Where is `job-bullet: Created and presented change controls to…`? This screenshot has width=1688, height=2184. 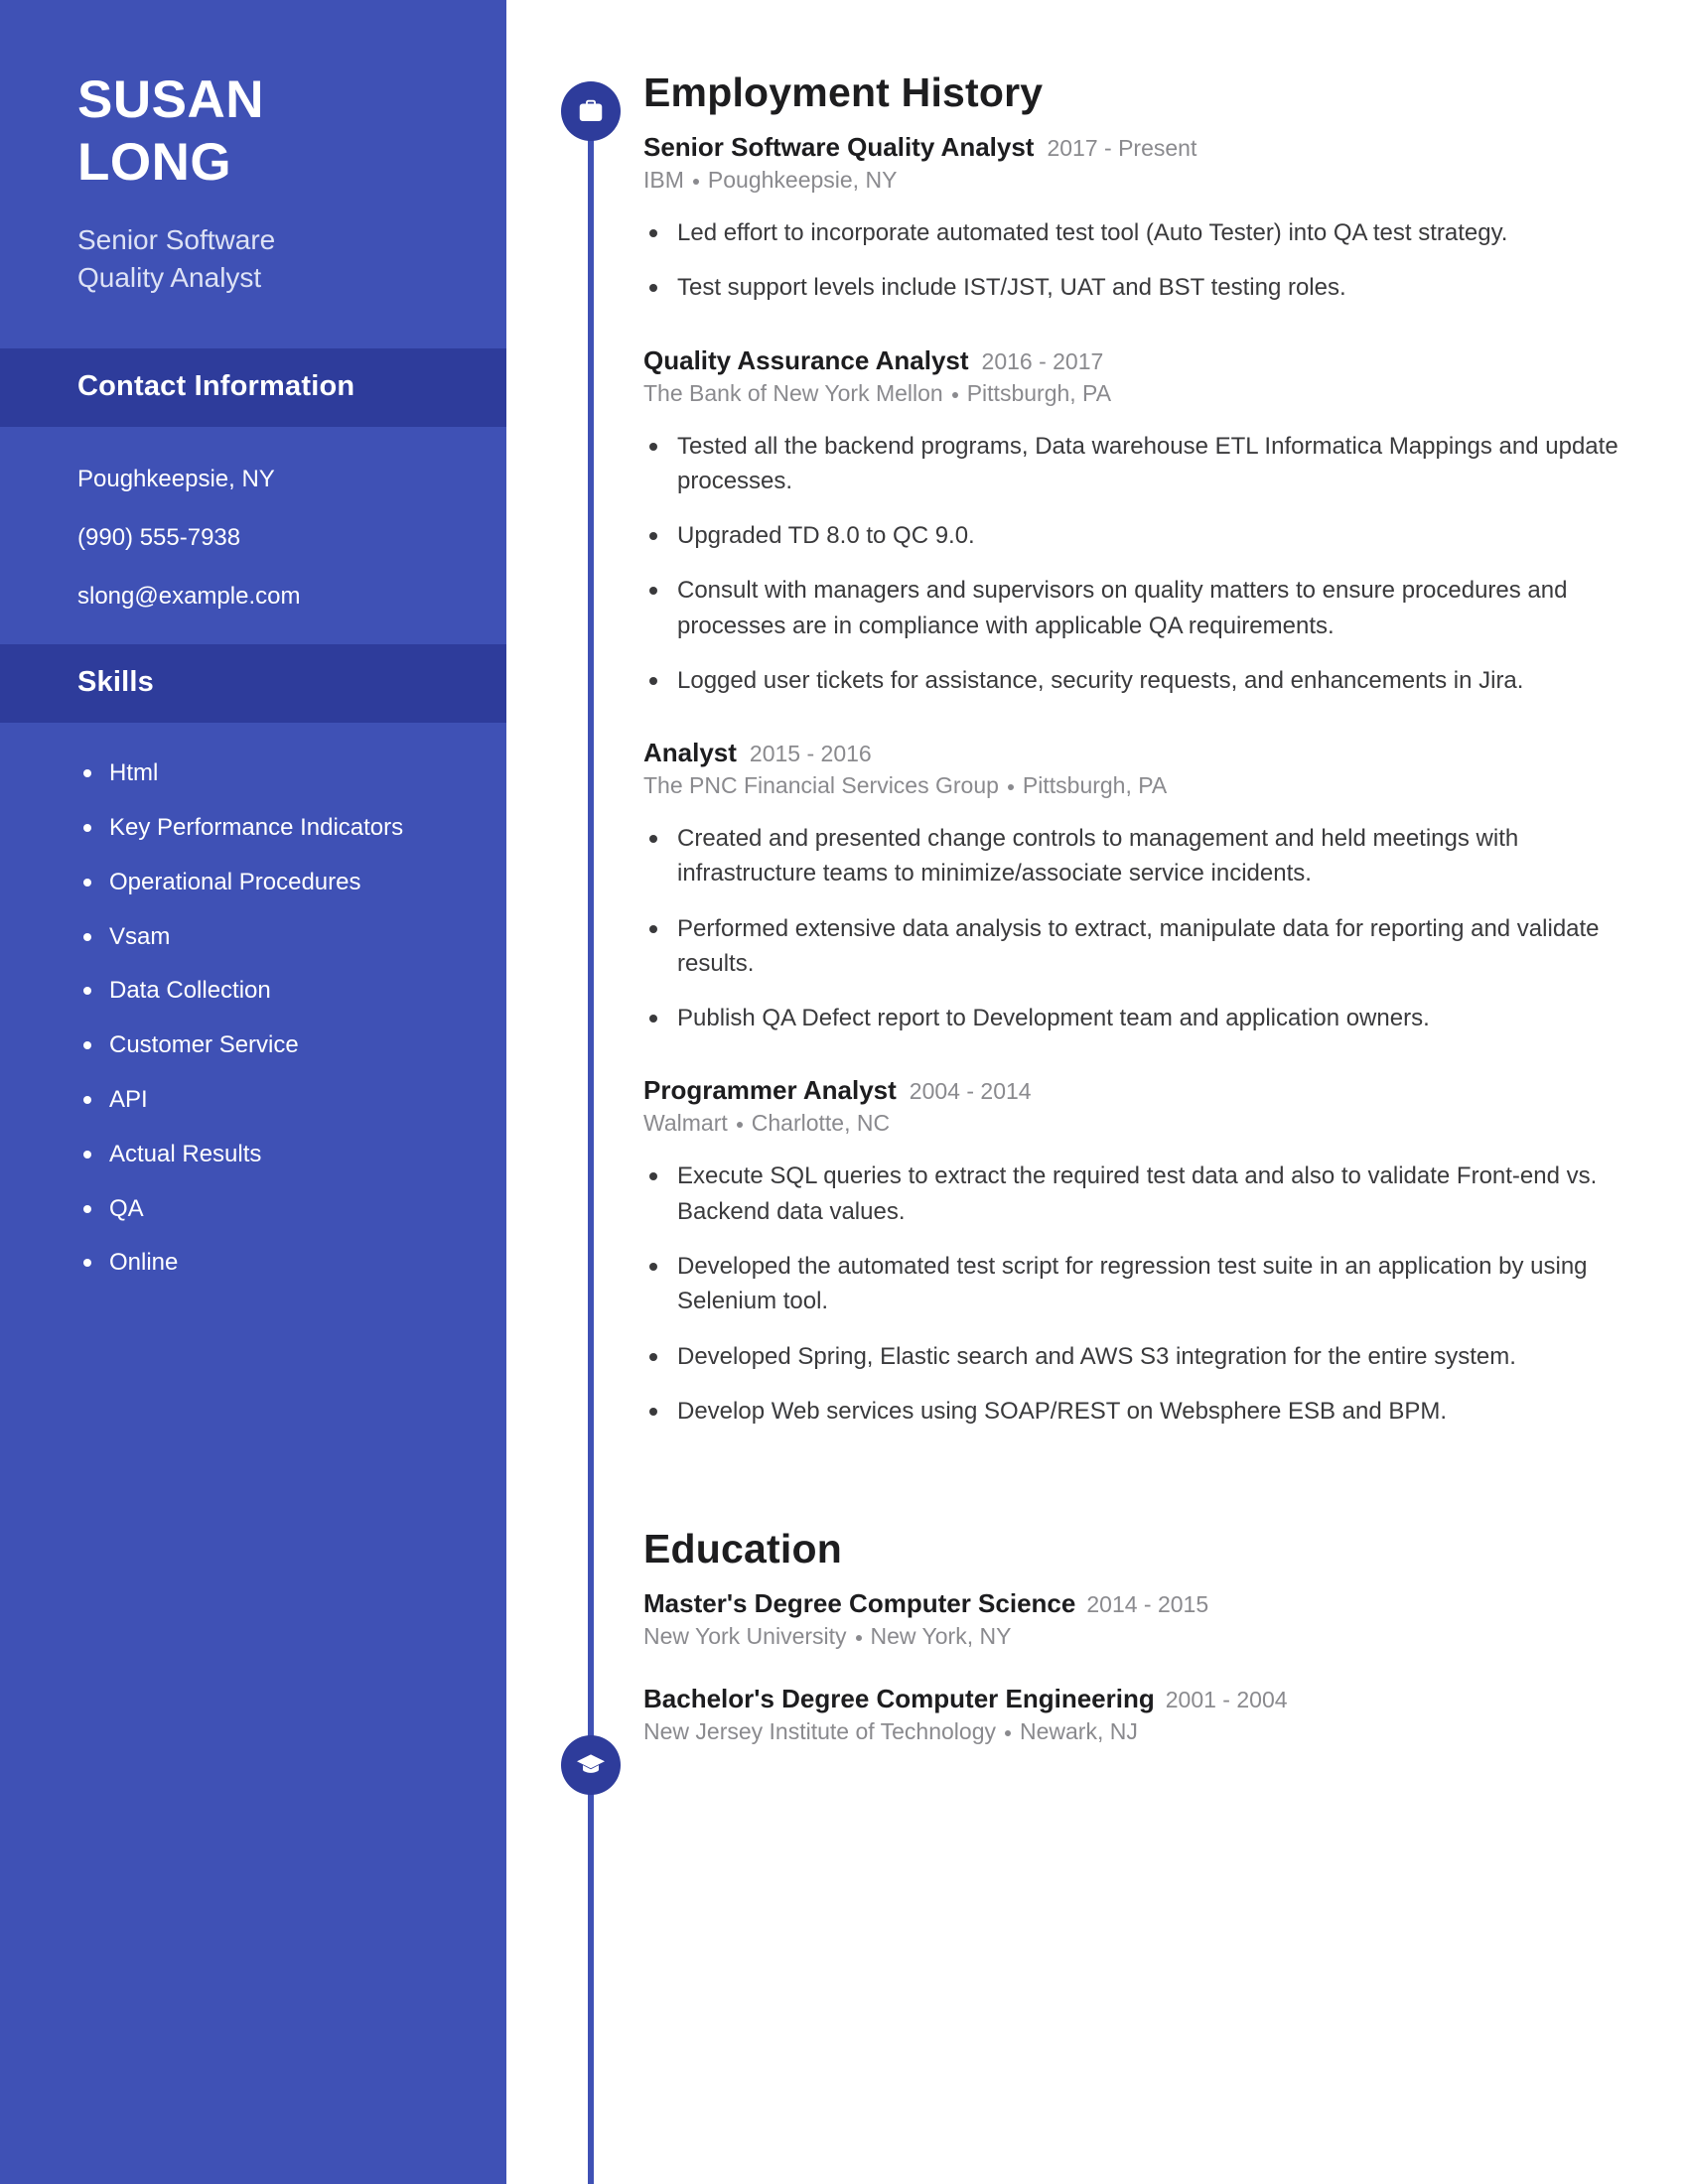 job-bullet: Created and presented change controls to… is located at coordinates (1134, 856).